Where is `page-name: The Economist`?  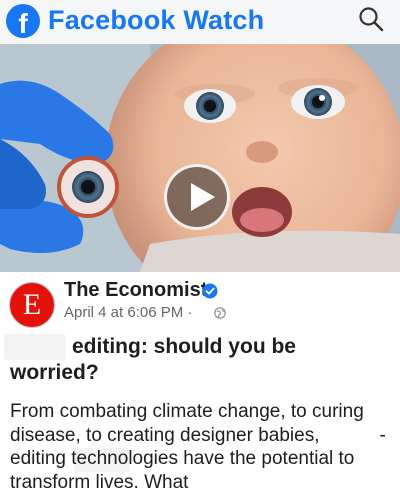 page-name: The Economist is located at coordinates (135, 290).